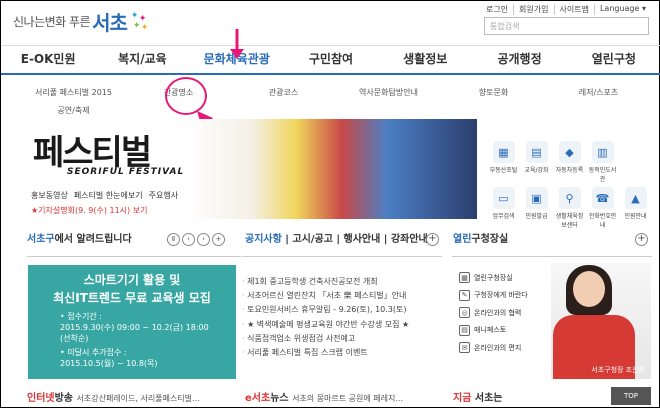 Image resolution: width=660 pixels, height=409 pixels. What do you see at coordinates (388, 93) in the screenshot?
I see `submenu-history-tour: 역사문화탐방안내` at bounding box center [388, 93].